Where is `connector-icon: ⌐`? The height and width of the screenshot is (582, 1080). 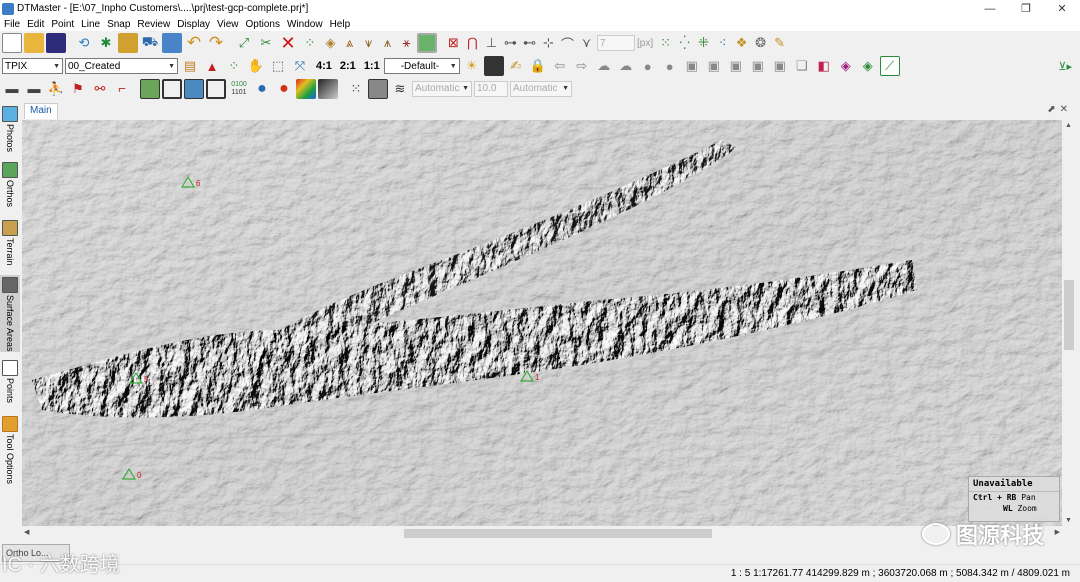
connector-icon: ⌐ is located at coordinates (122, 89).